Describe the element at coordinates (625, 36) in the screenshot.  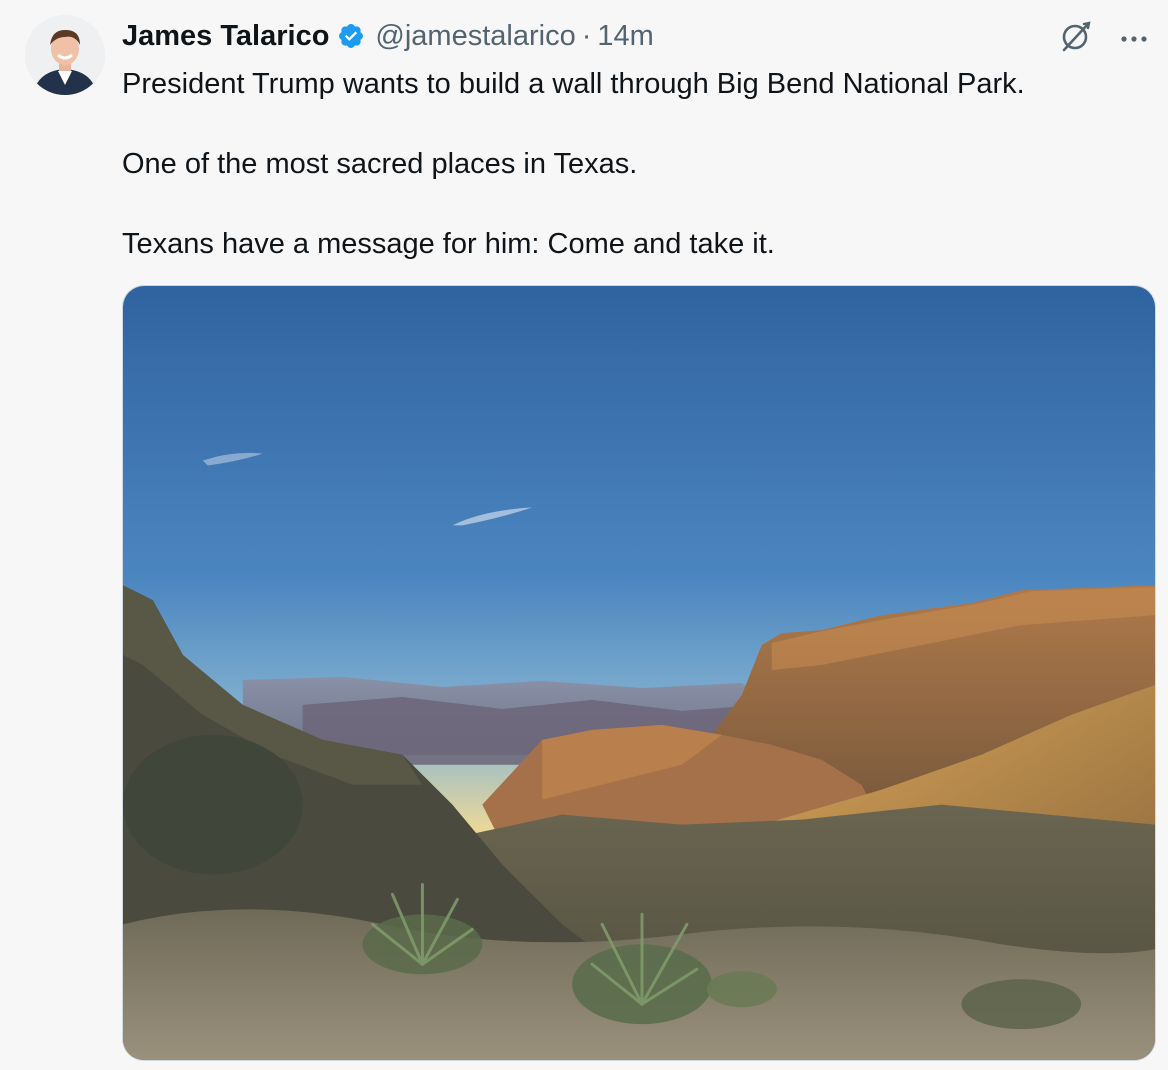
I see `timestamp: 14m` at that location.